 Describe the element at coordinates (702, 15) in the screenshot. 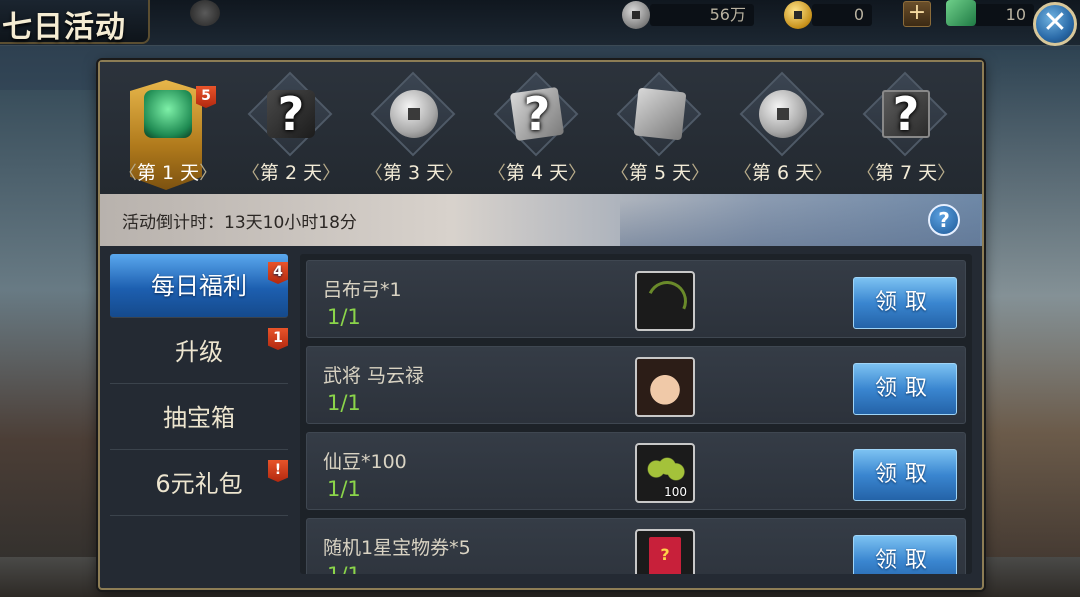

I see `silver-amount: 56万` at that location.